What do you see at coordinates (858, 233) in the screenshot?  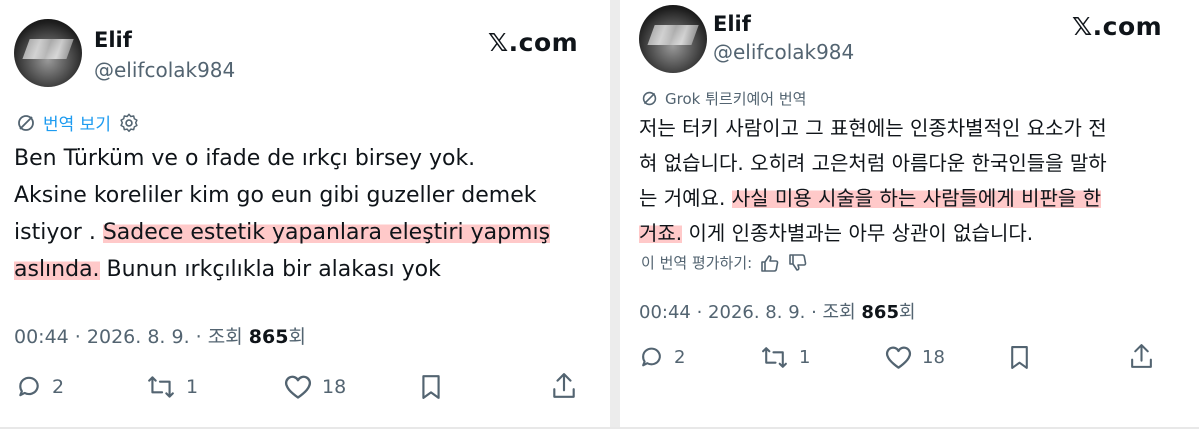 I see `text-span: 이게 인종차별과는 아무 상관이 없습니다.` at bounding box center [858, 233].